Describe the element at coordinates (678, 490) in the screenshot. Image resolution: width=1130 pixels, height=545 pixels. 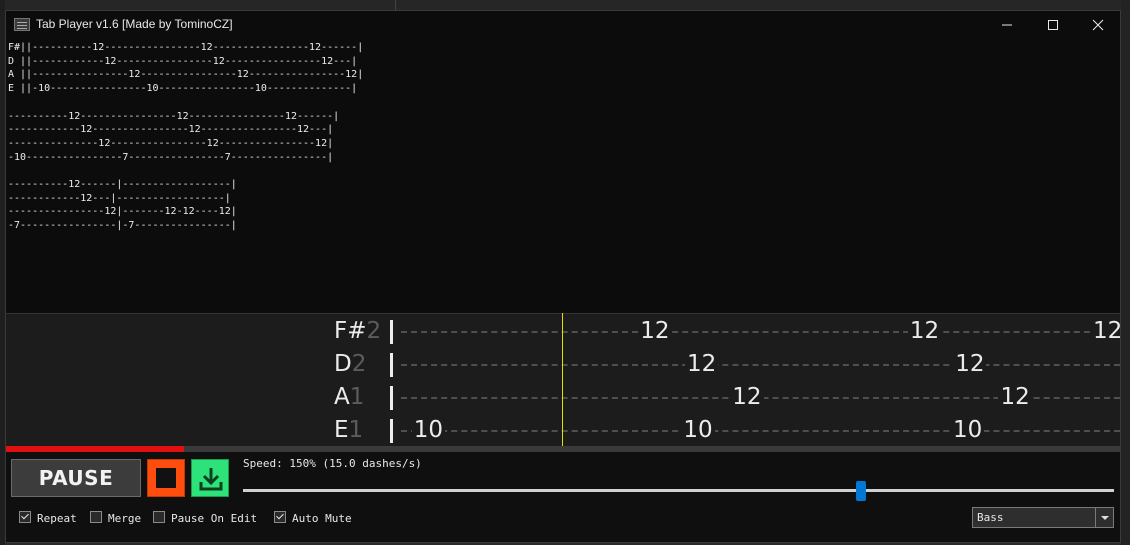
I see `speed-slider` at that location.